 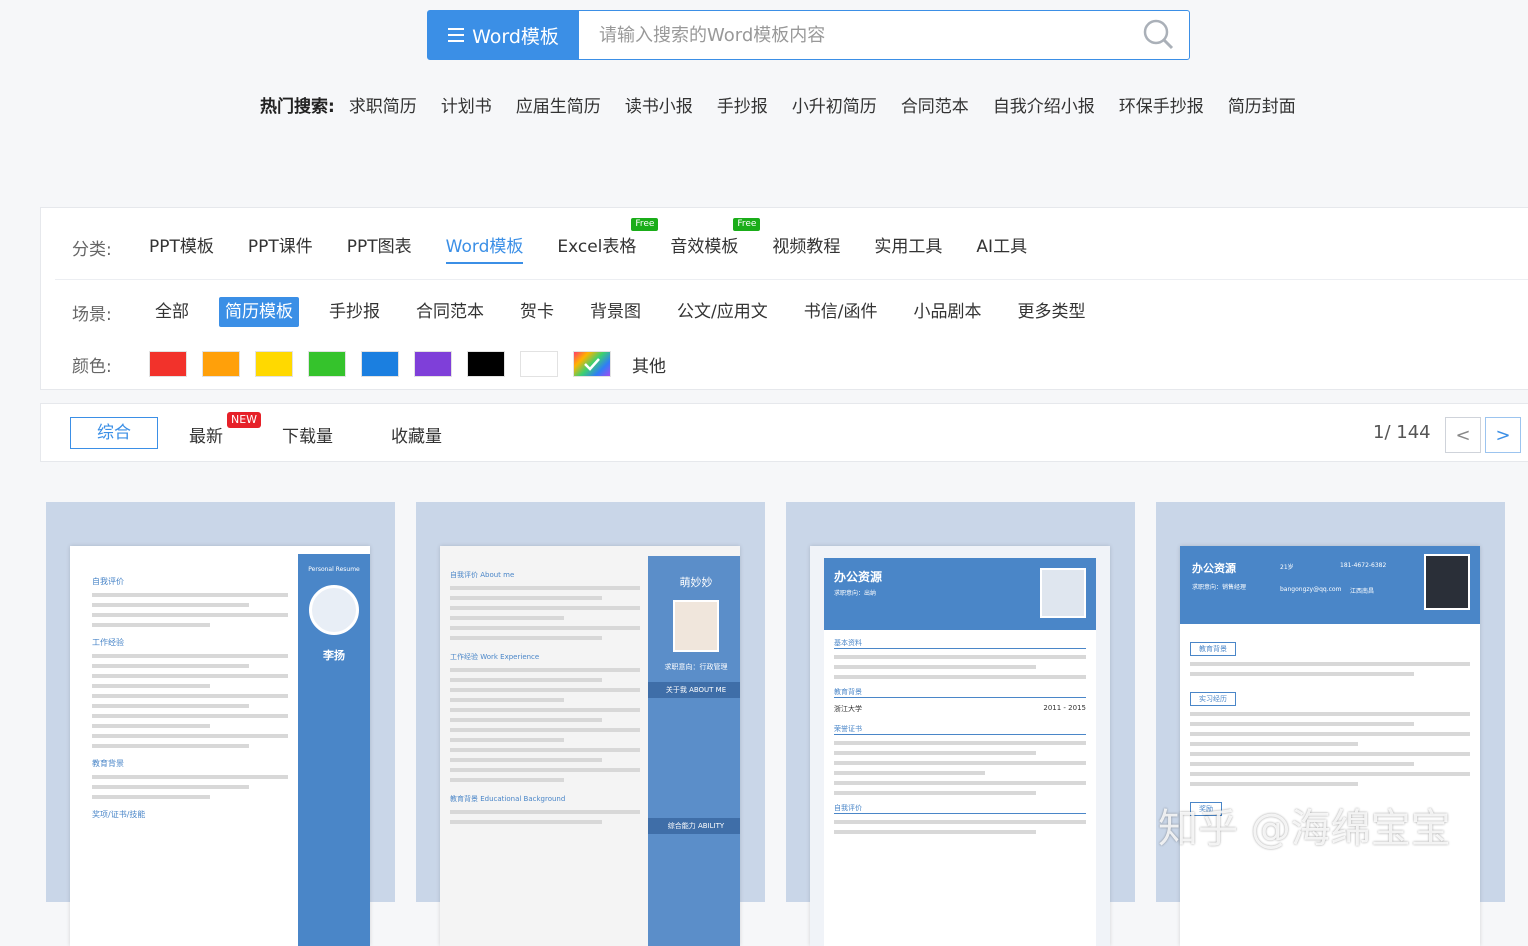 What do you see at coordinates (456, 35) in the screenshot?
I see `menu-icon` at bounding box center [456, 35].